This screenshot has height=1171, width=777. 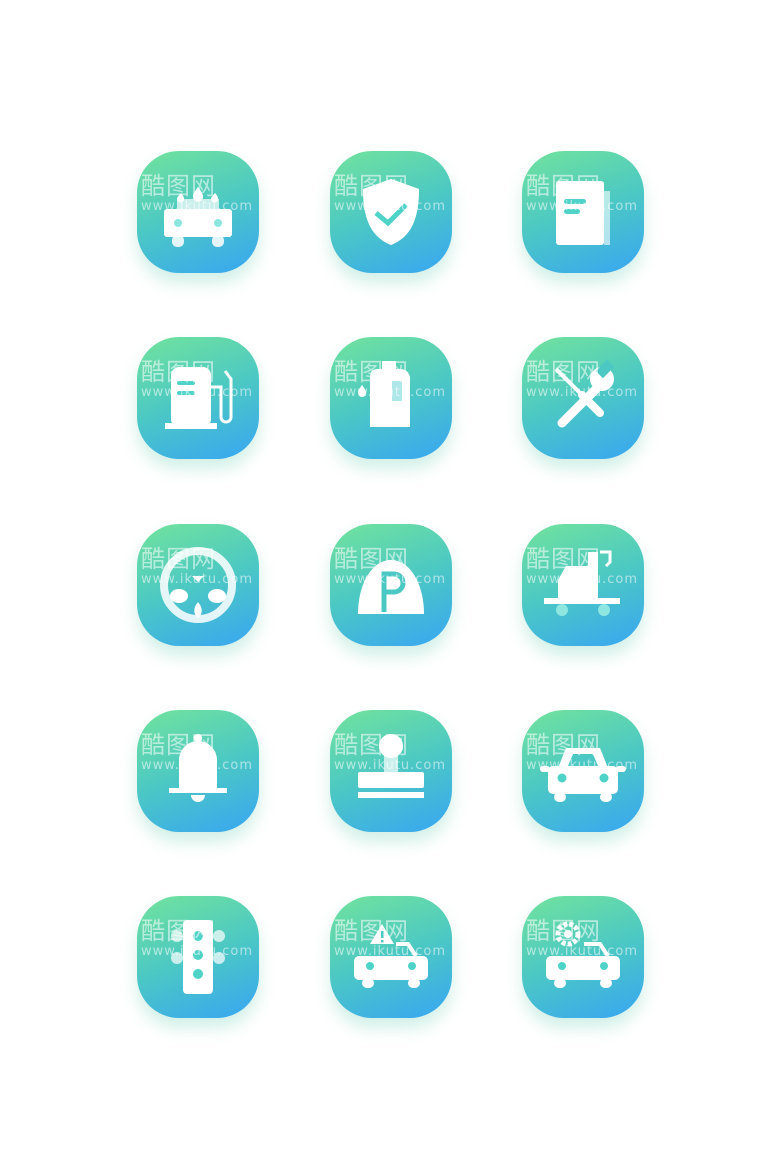 I want to click on fuel-pump-icon, so click(x=199, y=398).